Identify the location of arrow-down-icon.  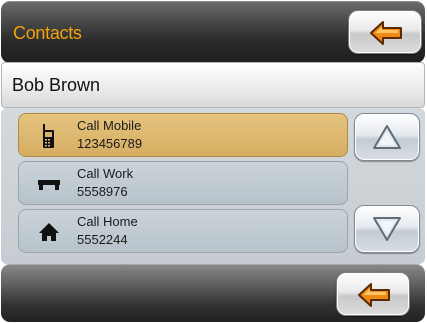
(387, 229).